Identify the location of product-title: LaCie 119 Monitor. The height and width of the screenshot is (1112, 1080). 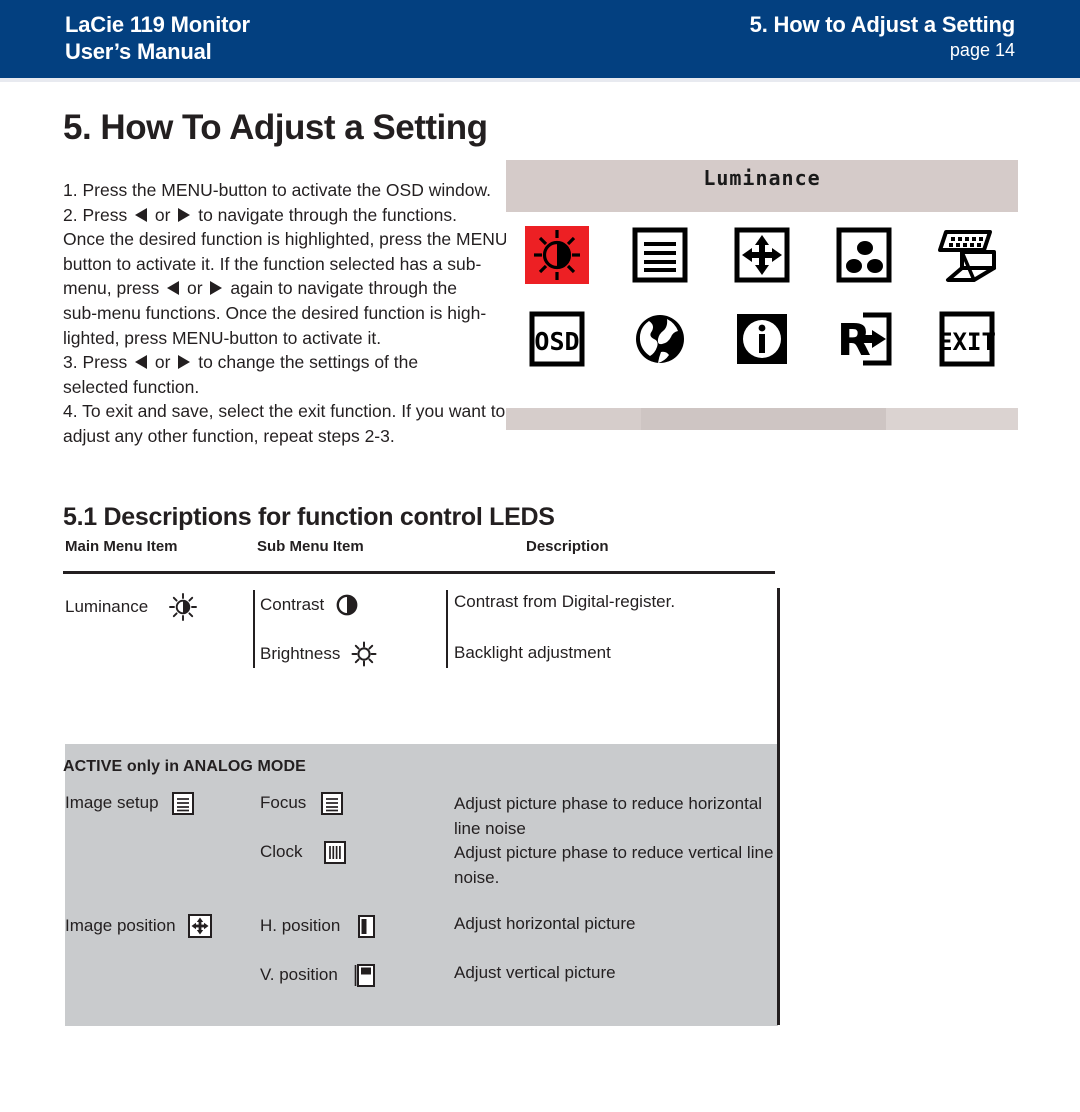
(157, 24).